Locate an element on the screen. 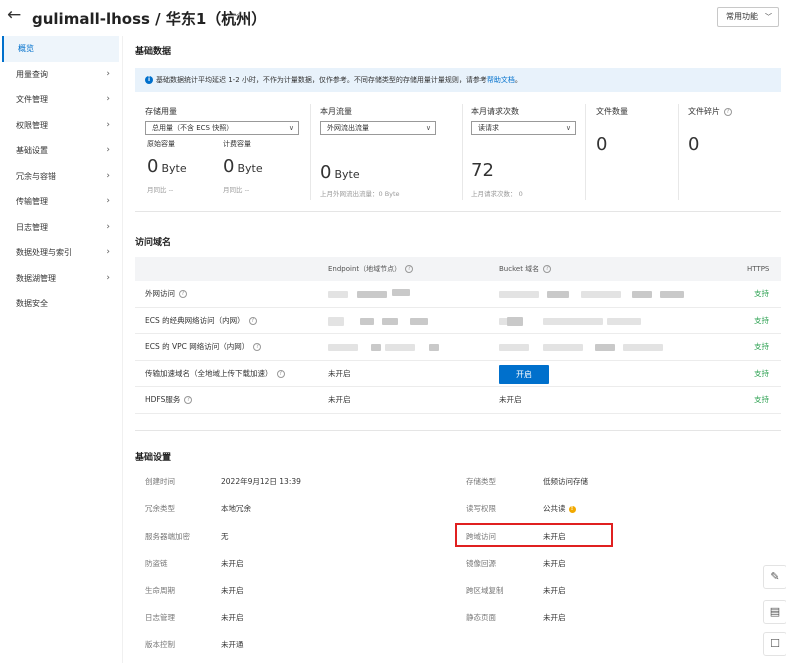 The width and height of the screenshot is (786, 663). fragments-stat: 文件碎片? 0 is located at coordinates (733, 152).